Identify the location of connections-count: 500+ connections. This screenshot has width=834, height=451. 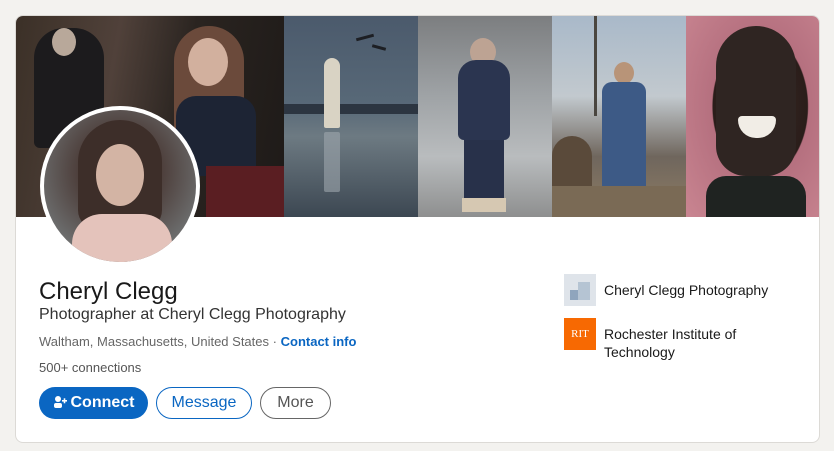
(90, 367).